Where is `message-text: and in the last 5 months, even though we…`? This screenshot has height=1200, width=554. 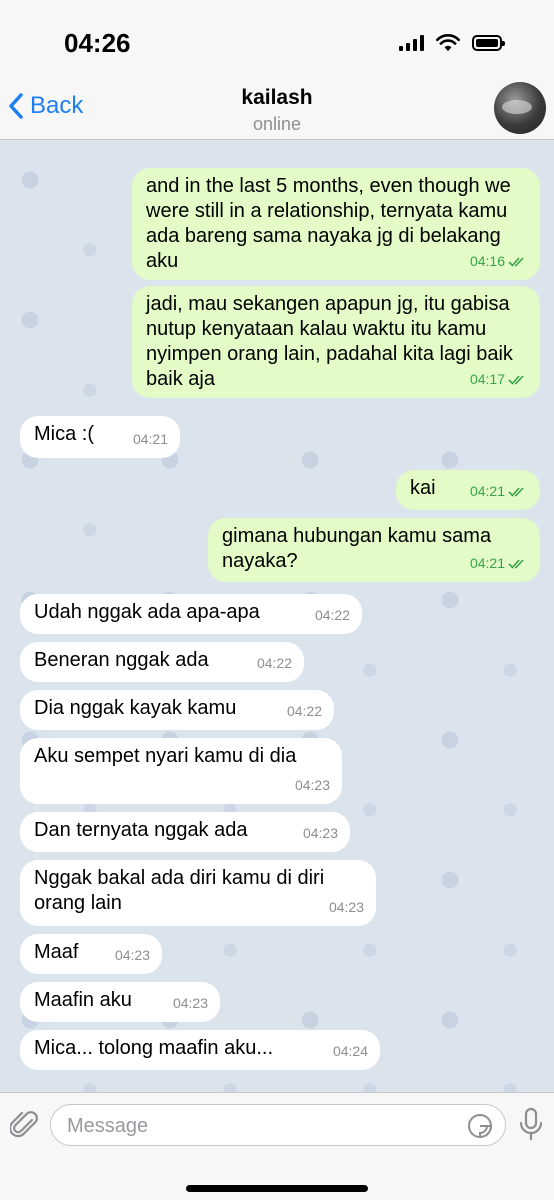
message-text: and in the last 5 months, even though we… is located at coordinates (328, 223).